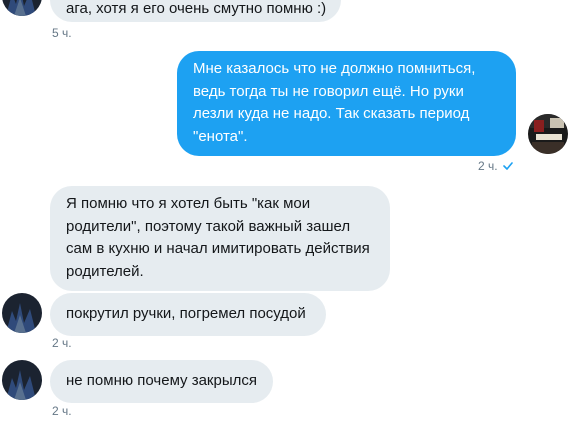 The width and height of the screenshot is (568, 425). What do you see at coordinates (218, 248) in the screenshot?
I see `message-text-line: сам в кухню и начал имитировать действия` at bounding box center [218, 248].